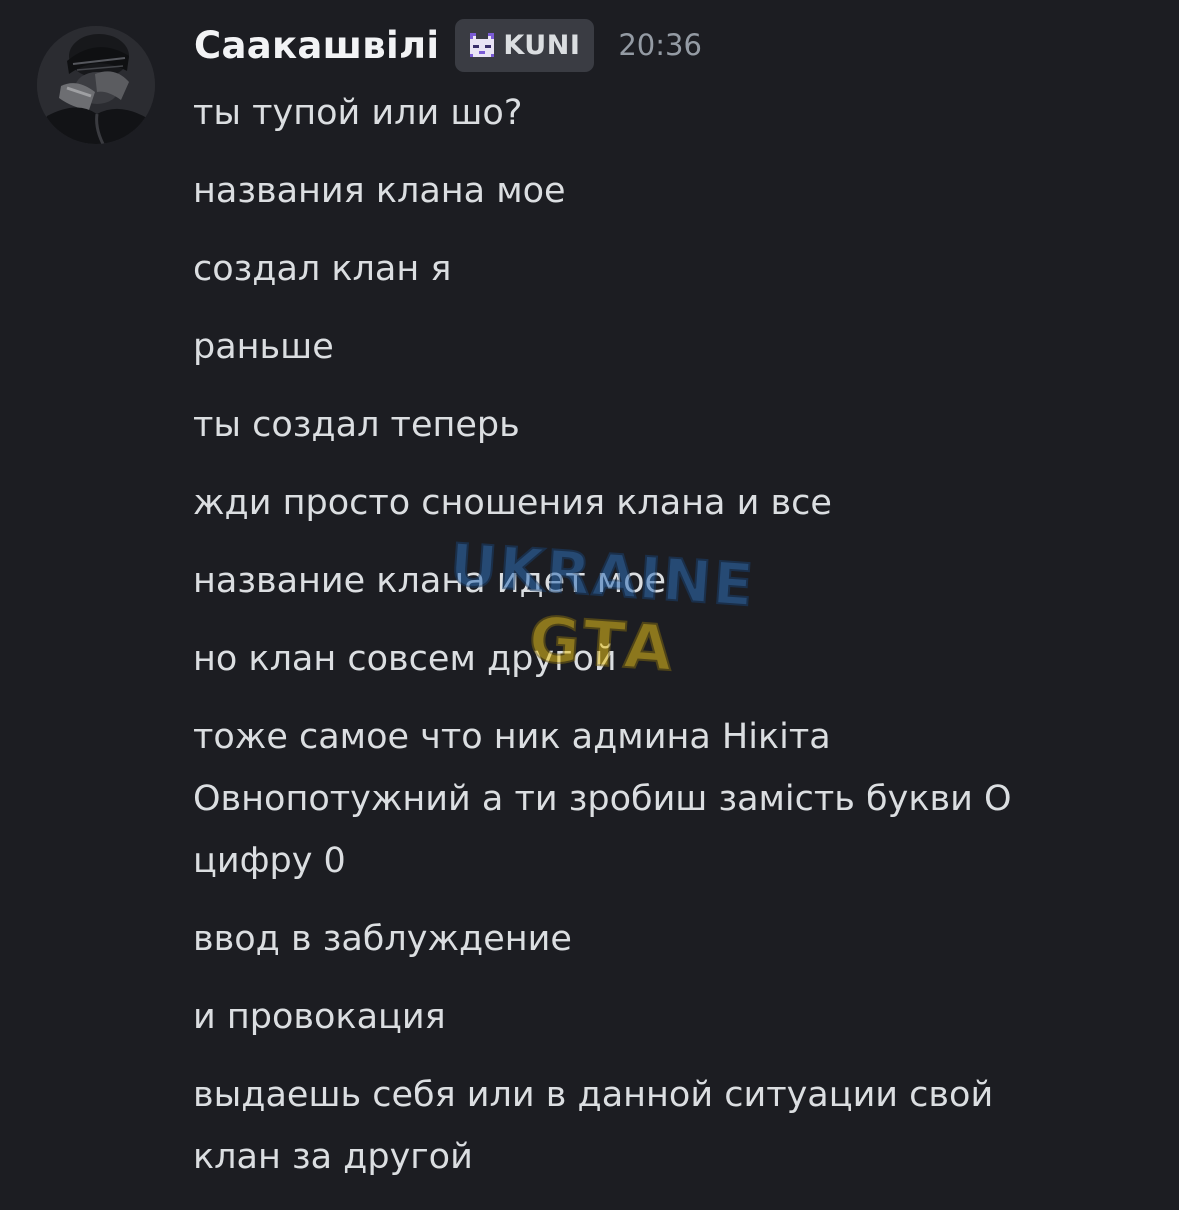  I want to click on message-line: ввод в заблуждение, so click(382, 939).